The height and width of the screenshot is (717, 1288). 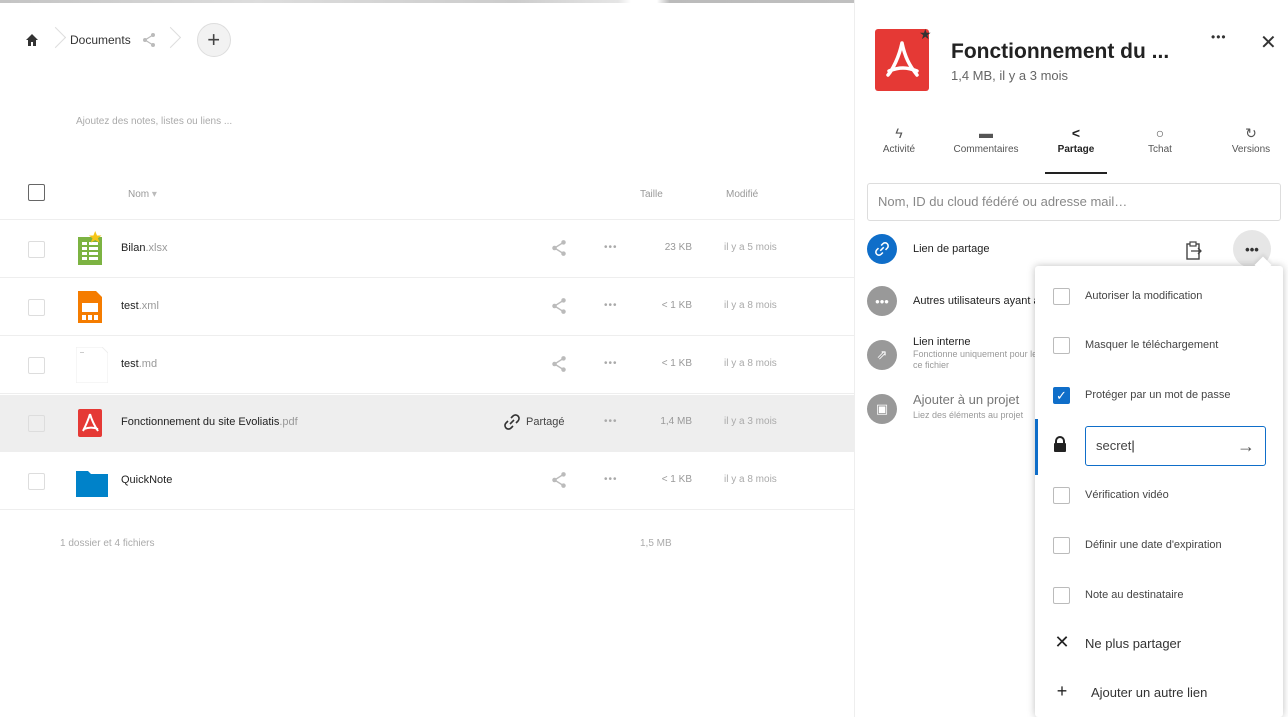 What do you see at coordinates (1251, 133) in the screenshot?
I see `history-icon: ↻` at bounding box center [1251, 133].